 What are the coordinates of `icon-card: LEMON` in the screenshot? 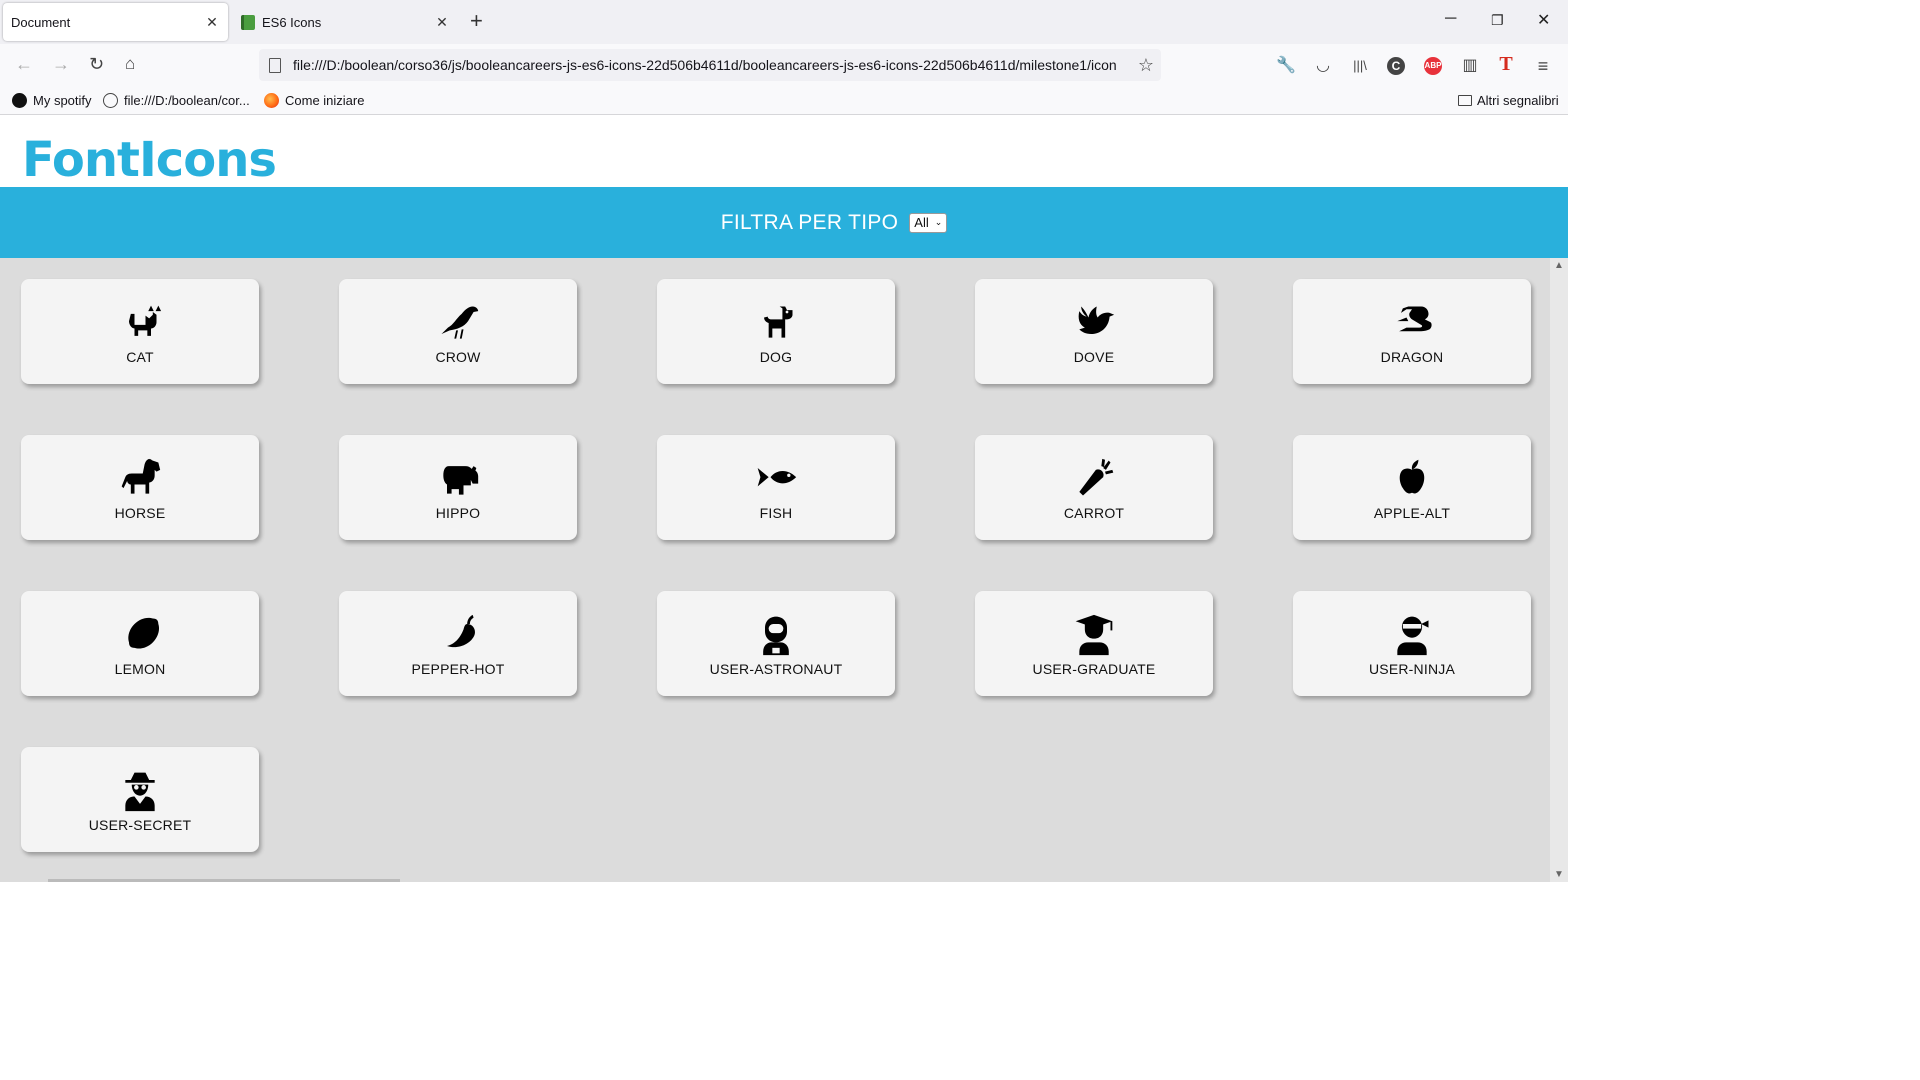 It's located at (140, 643).